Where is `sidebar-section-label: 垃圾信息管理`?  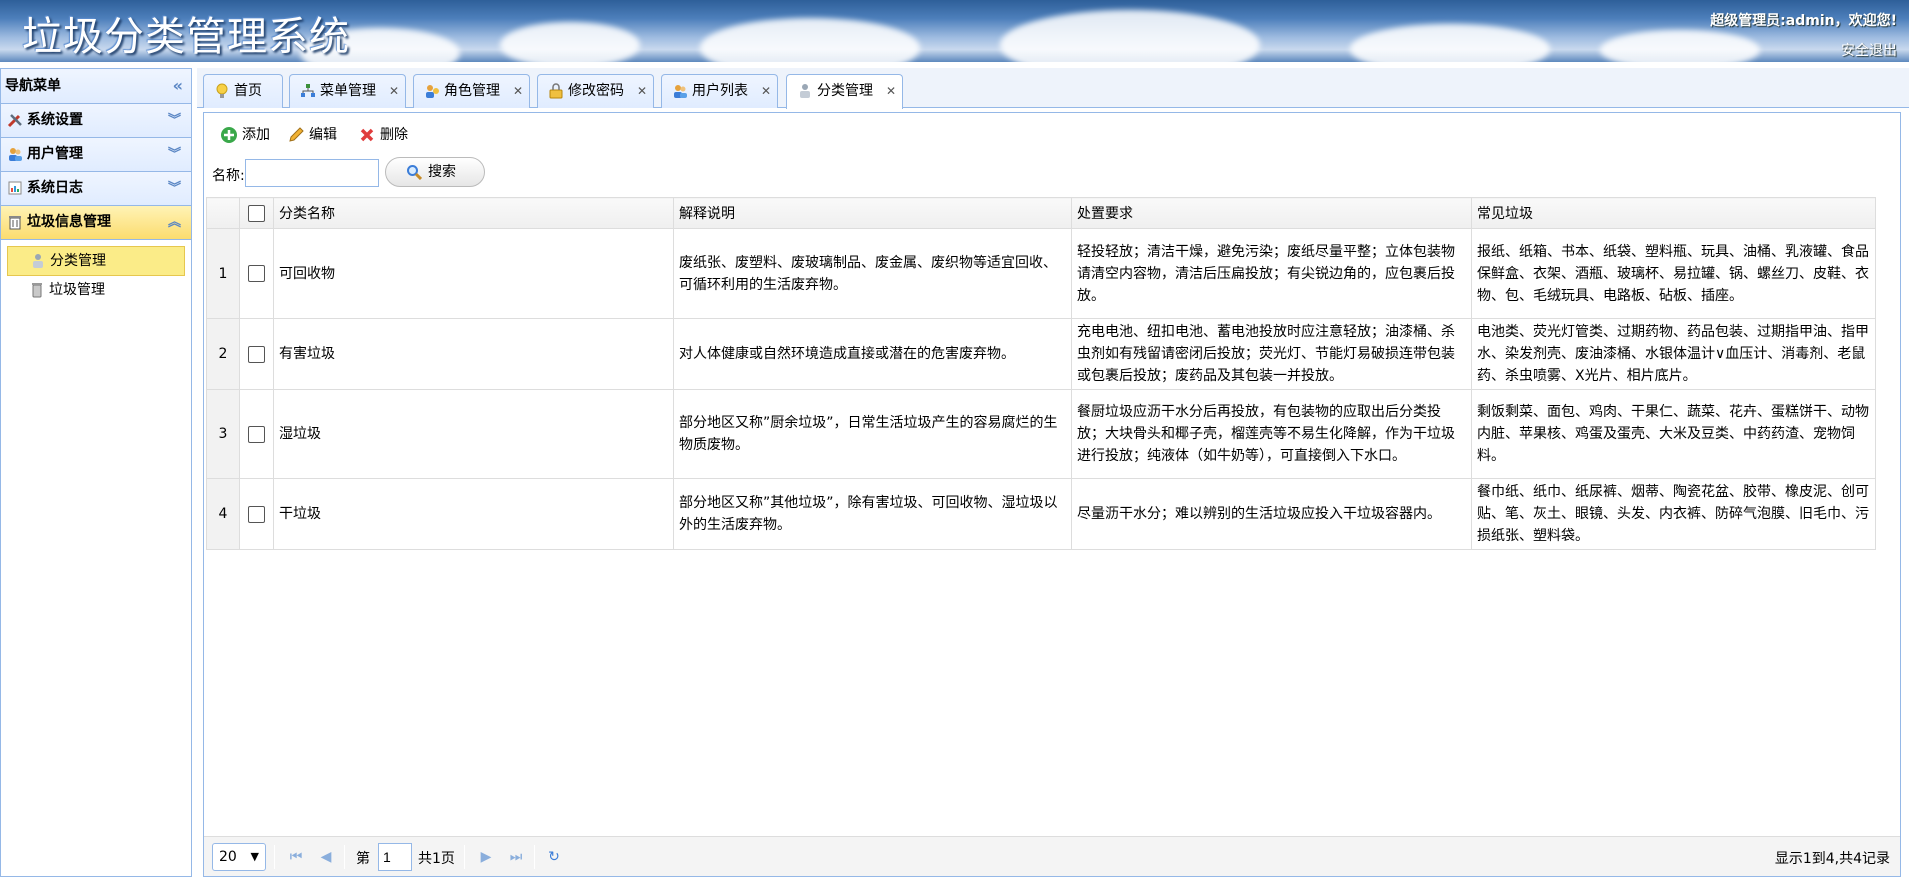
sidebar-section-label: 垃圾信息管理 is located at coordinates (69, 222).